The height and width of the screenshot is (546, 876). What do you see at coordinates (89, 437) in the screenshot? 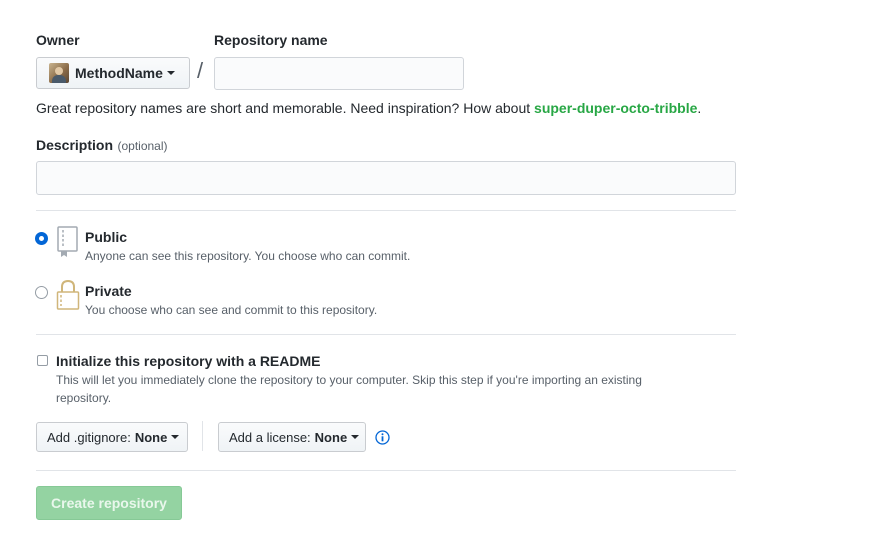
I see `gitignore-prefix: Add .gitignore:` at bounding box center [89, 437].